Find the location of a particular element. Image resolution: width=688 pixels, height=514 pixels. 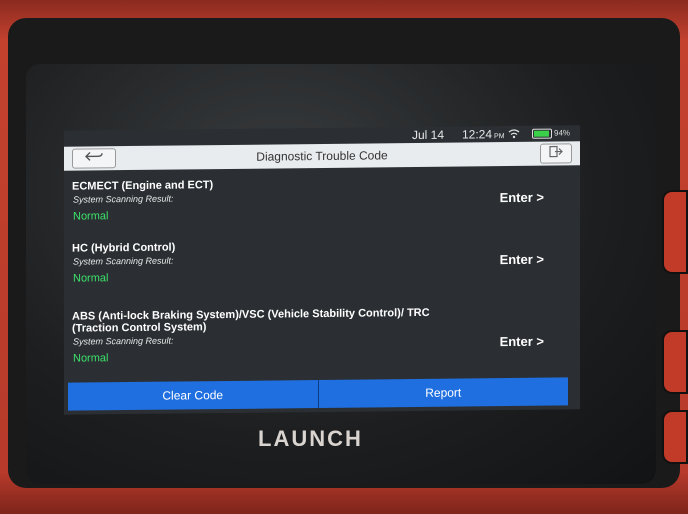

action-bar: Clear Code Report is located at coordinates (318, 394).